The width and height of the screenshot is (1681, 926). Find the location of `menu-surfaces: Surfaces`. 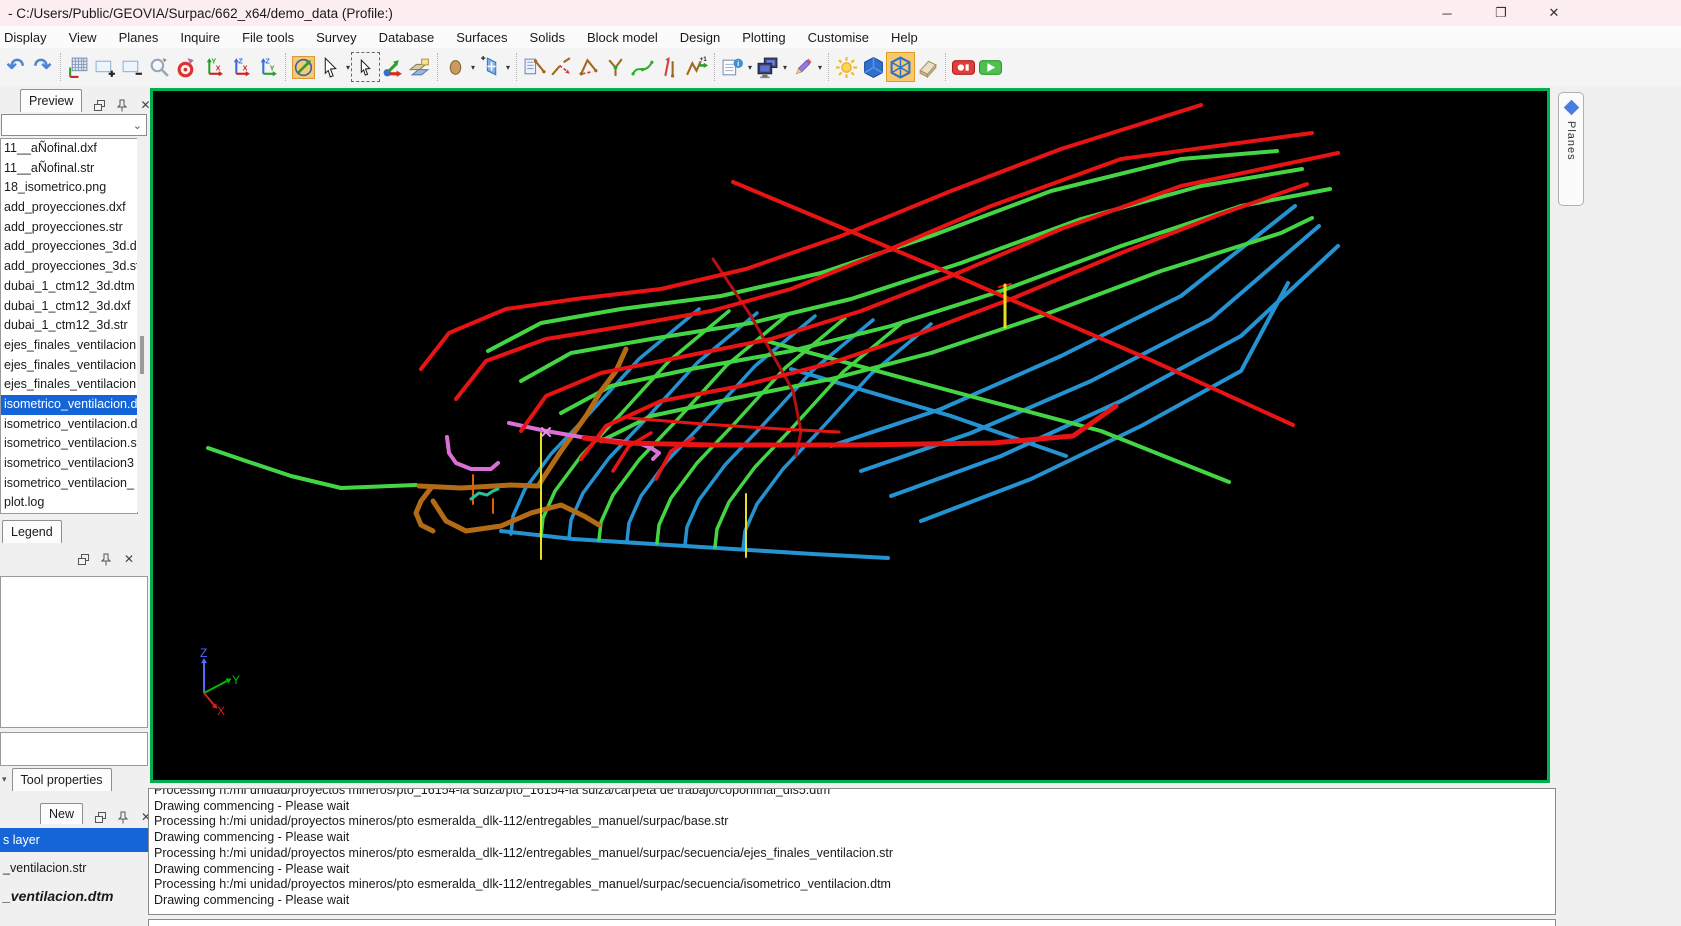

menu-surfaces: Surfaces is located at coordinates (481, 37).